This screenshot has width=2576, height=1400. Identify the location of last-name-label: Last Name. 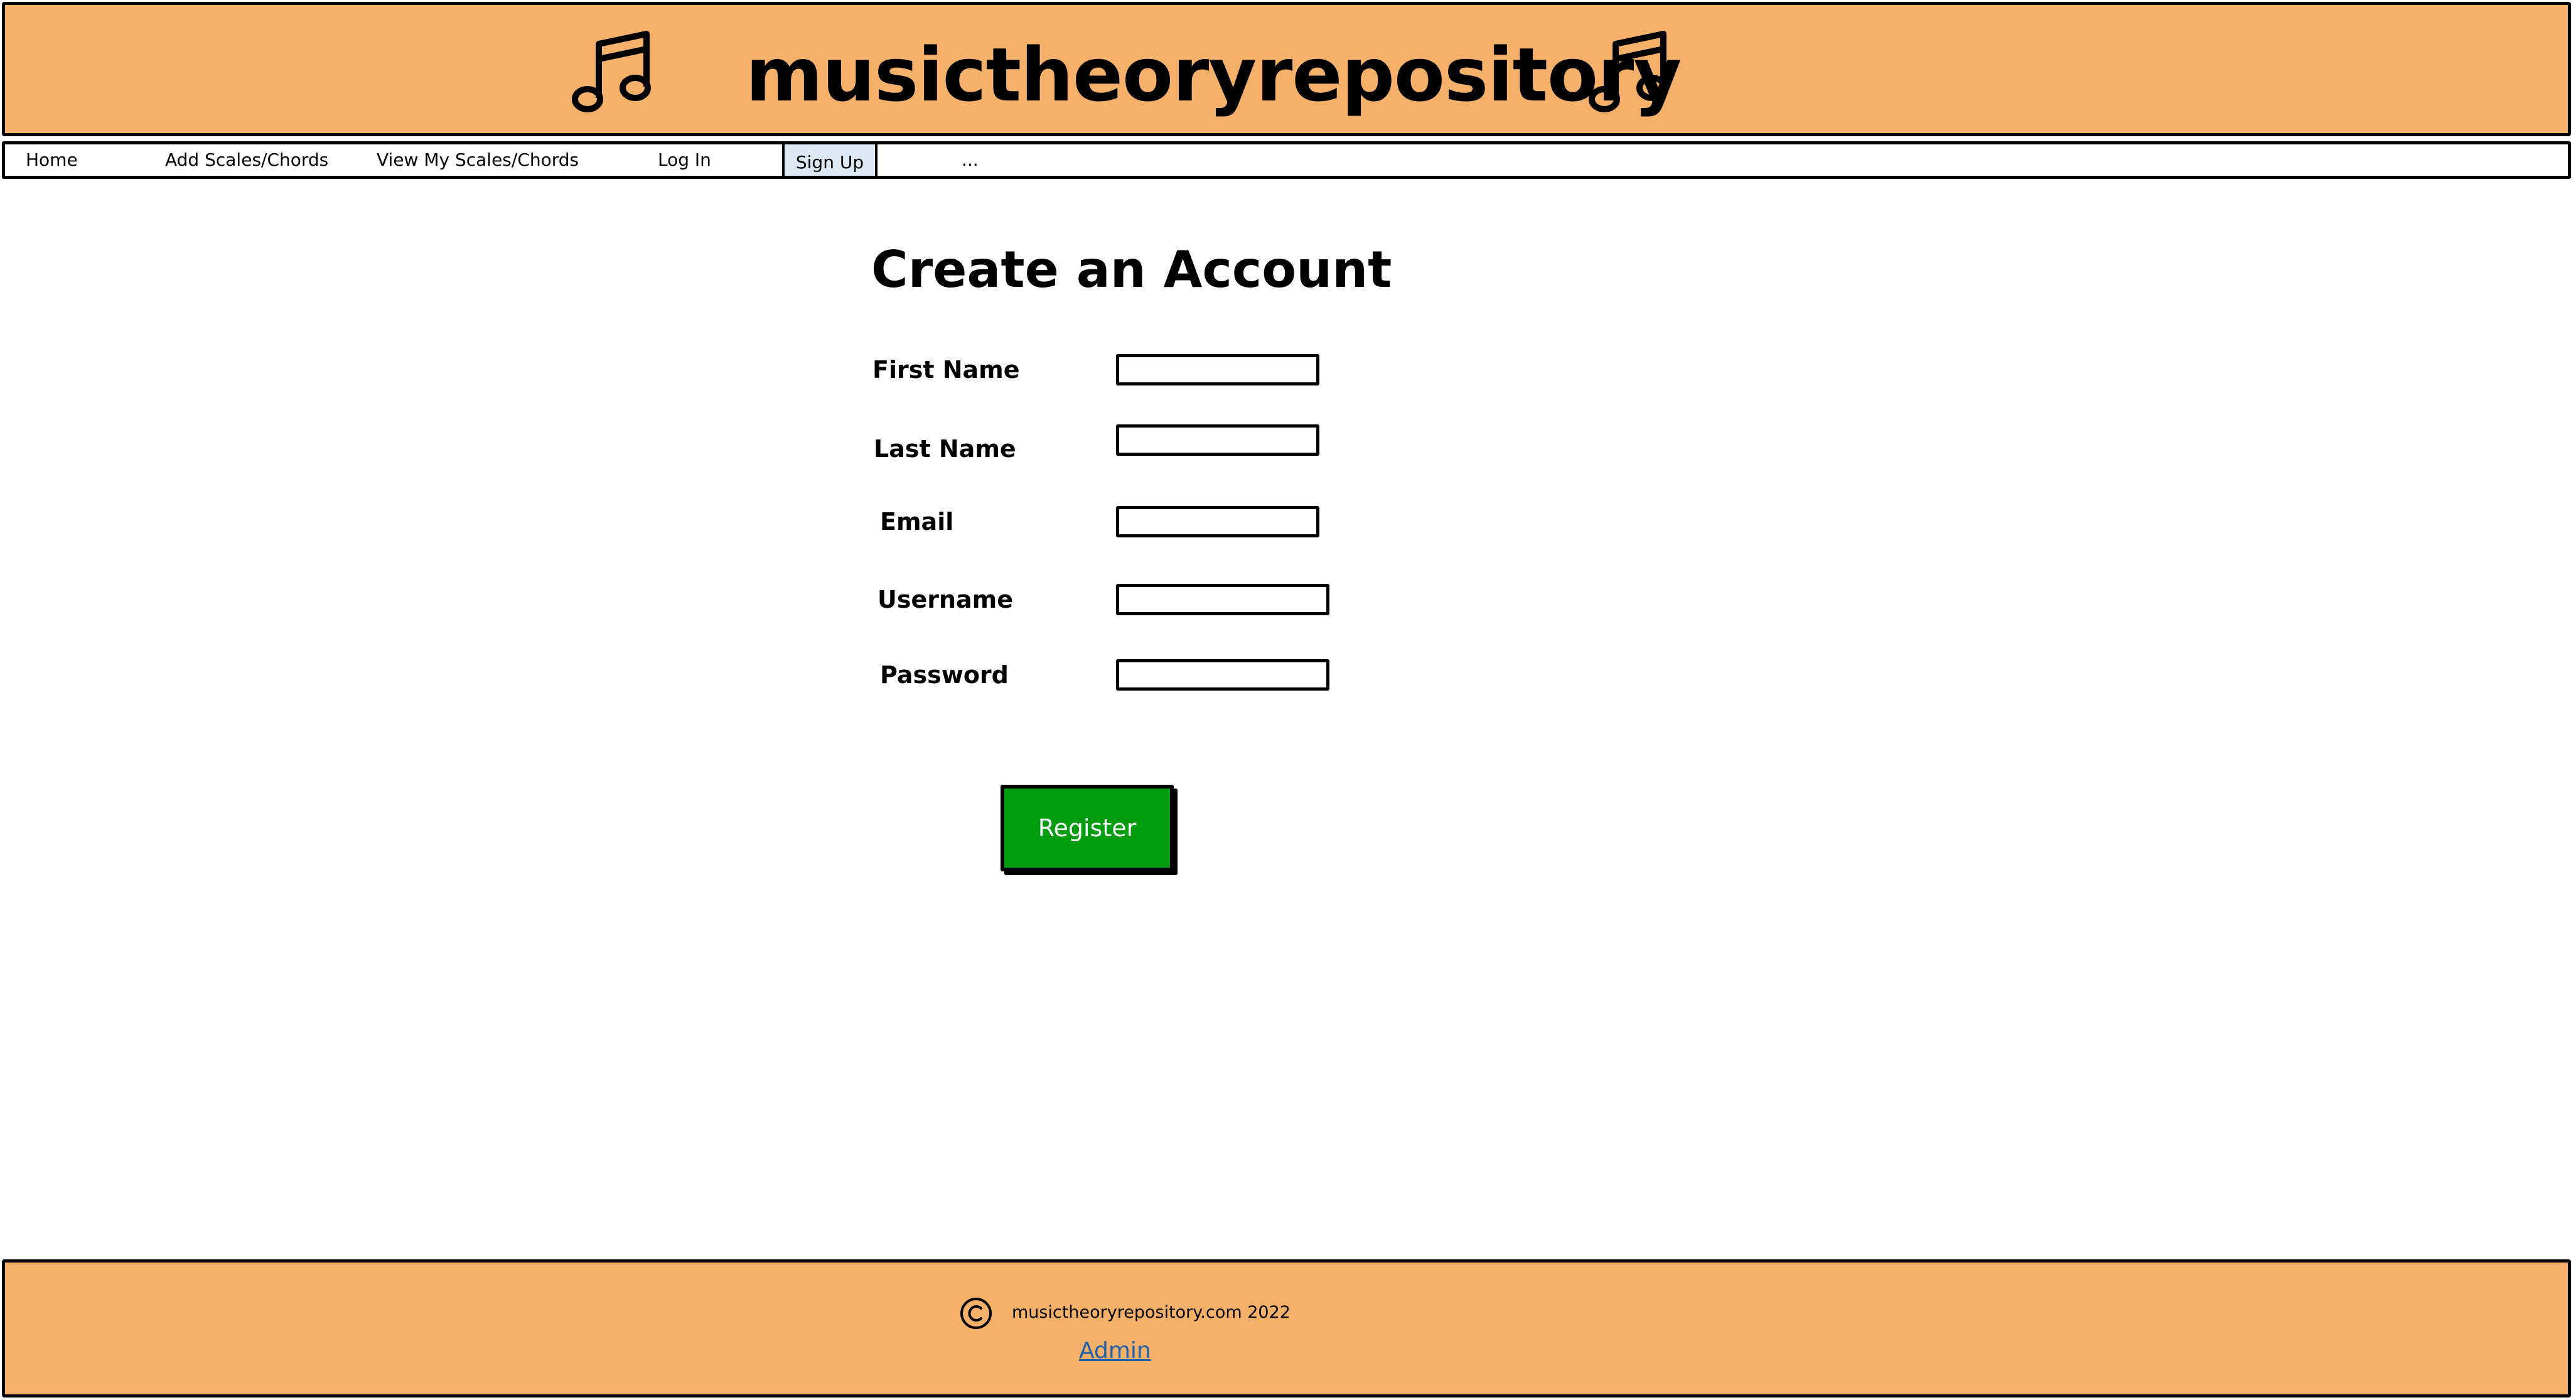
(945, 449).